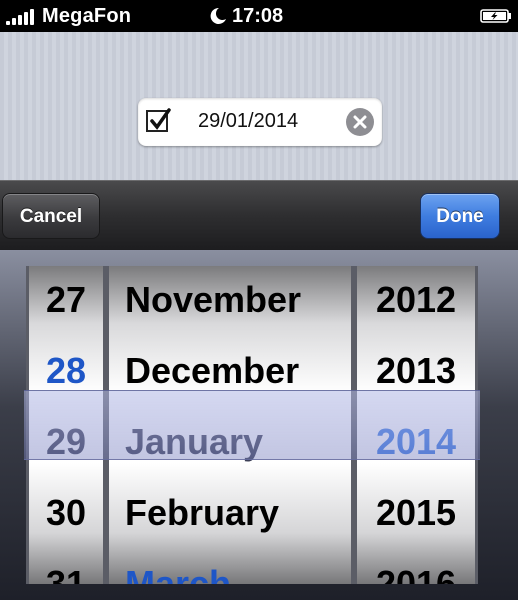  Describe the element at coordinates (416, 300) in the screenshot. I see `year-option: 2012` at that location.